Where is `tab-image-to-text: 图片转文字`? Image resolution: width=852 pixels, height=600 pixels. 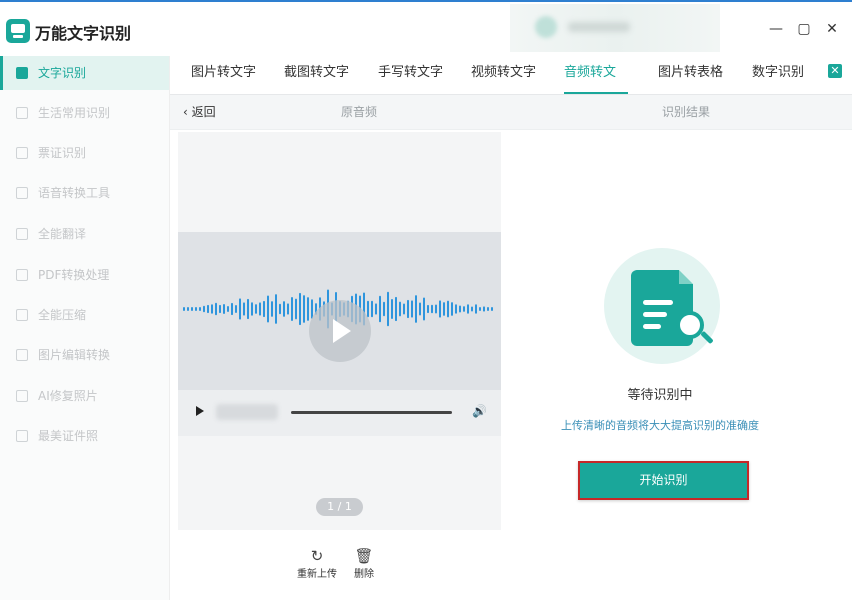 tab-image-to-text: 图片转文字 is located at coordinates (223, 75).